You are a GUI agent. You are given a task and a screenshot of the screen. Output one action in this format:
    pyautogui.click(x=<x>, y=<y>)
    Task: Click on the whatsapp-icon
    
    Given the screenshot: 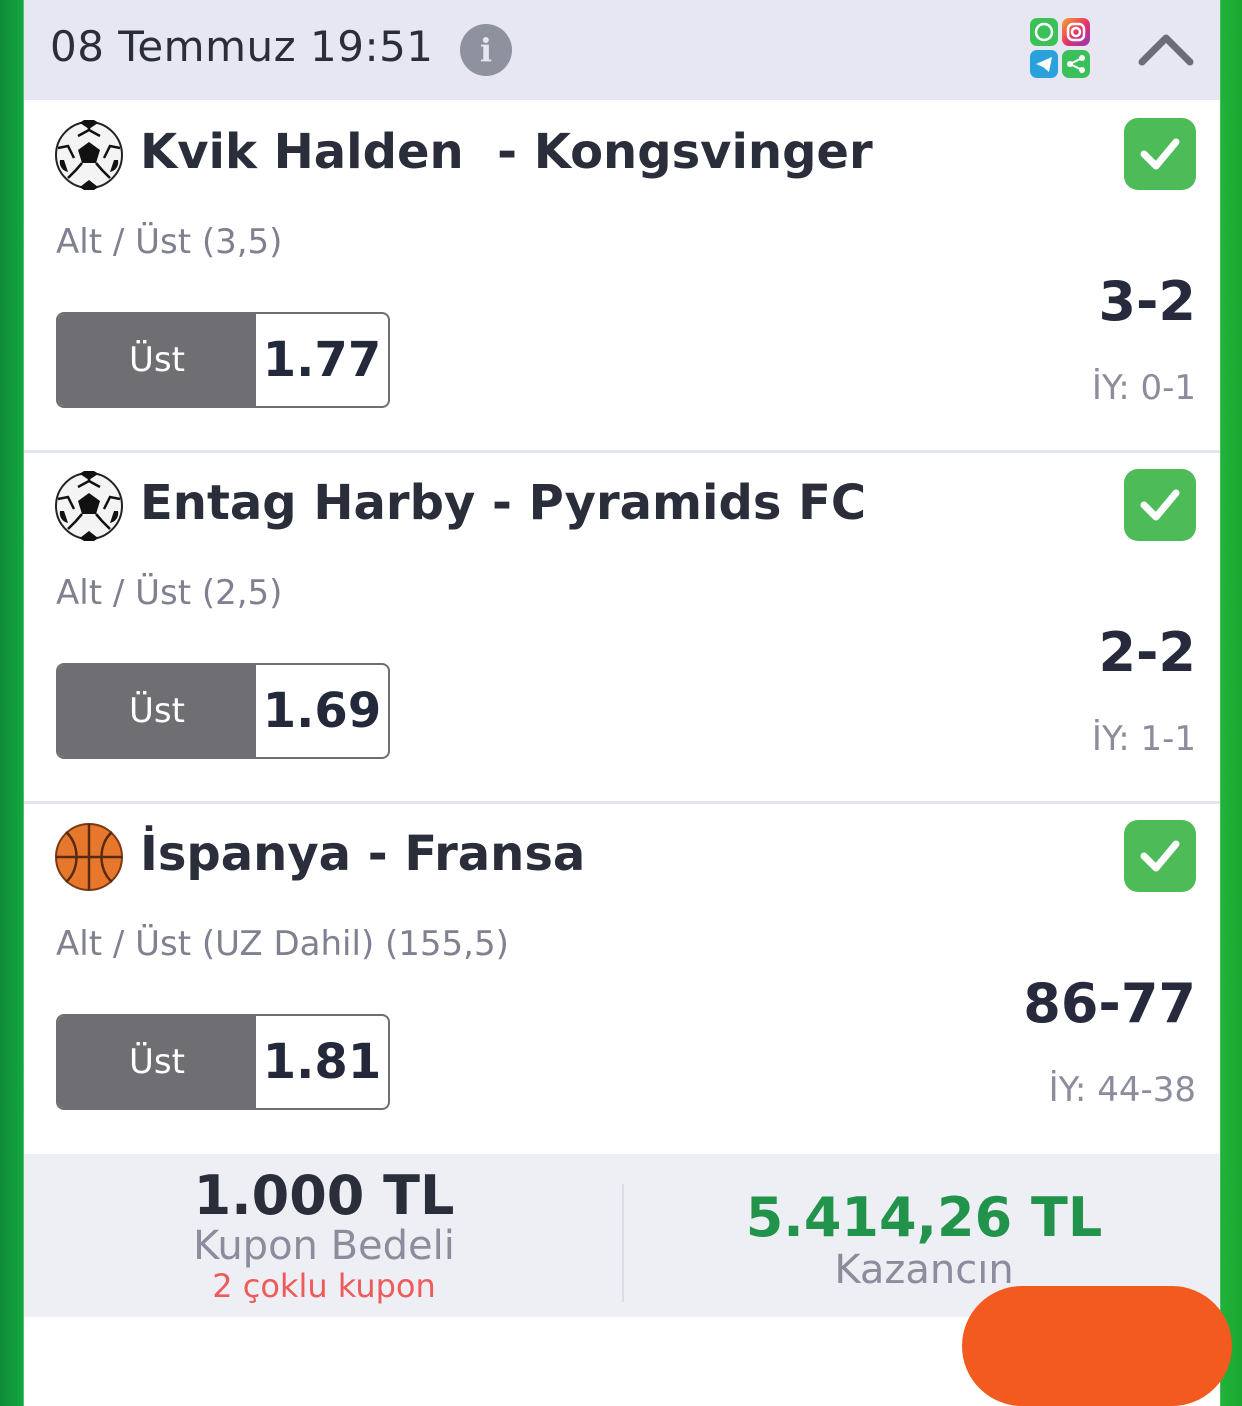 What is the action you would take?
    pyautogui.click(x=1044, y=32)
    